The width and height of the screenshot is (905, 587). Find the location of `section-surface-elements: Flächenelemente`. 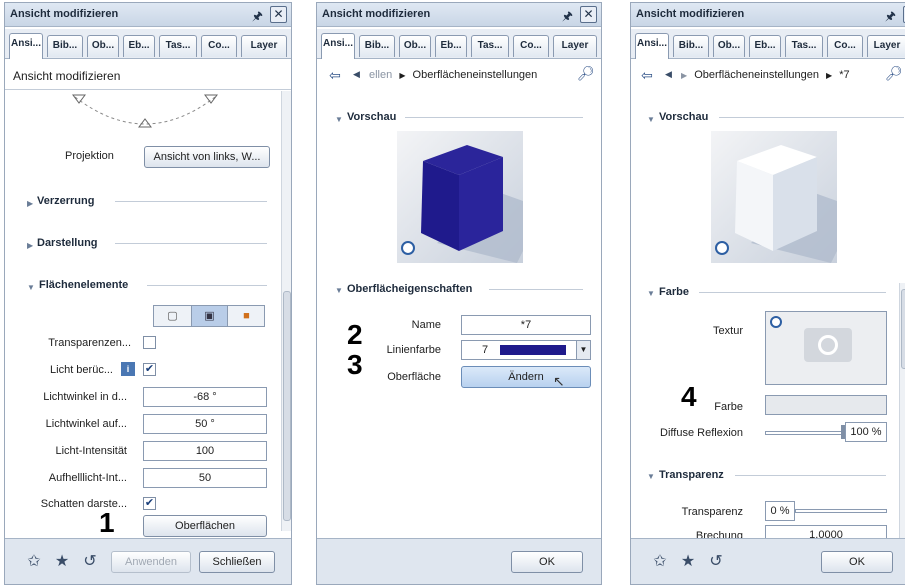

section-surface-elements: Flächenelemente is located at coordinates (83, 285).